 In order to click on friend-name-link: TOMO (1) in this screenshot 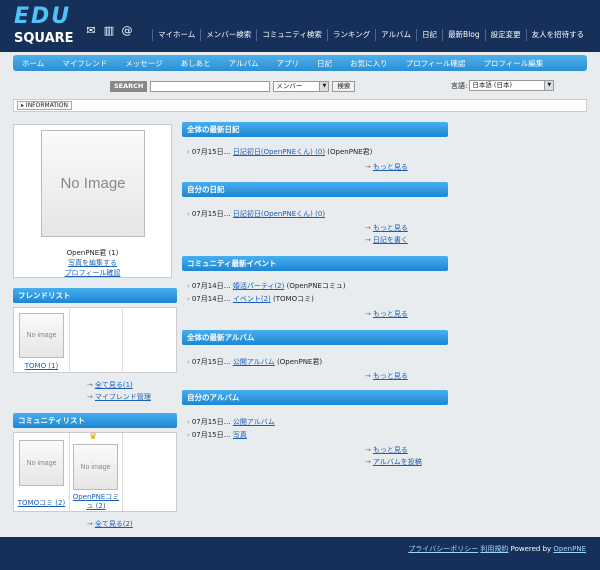, I will do `click(41, 366)`.